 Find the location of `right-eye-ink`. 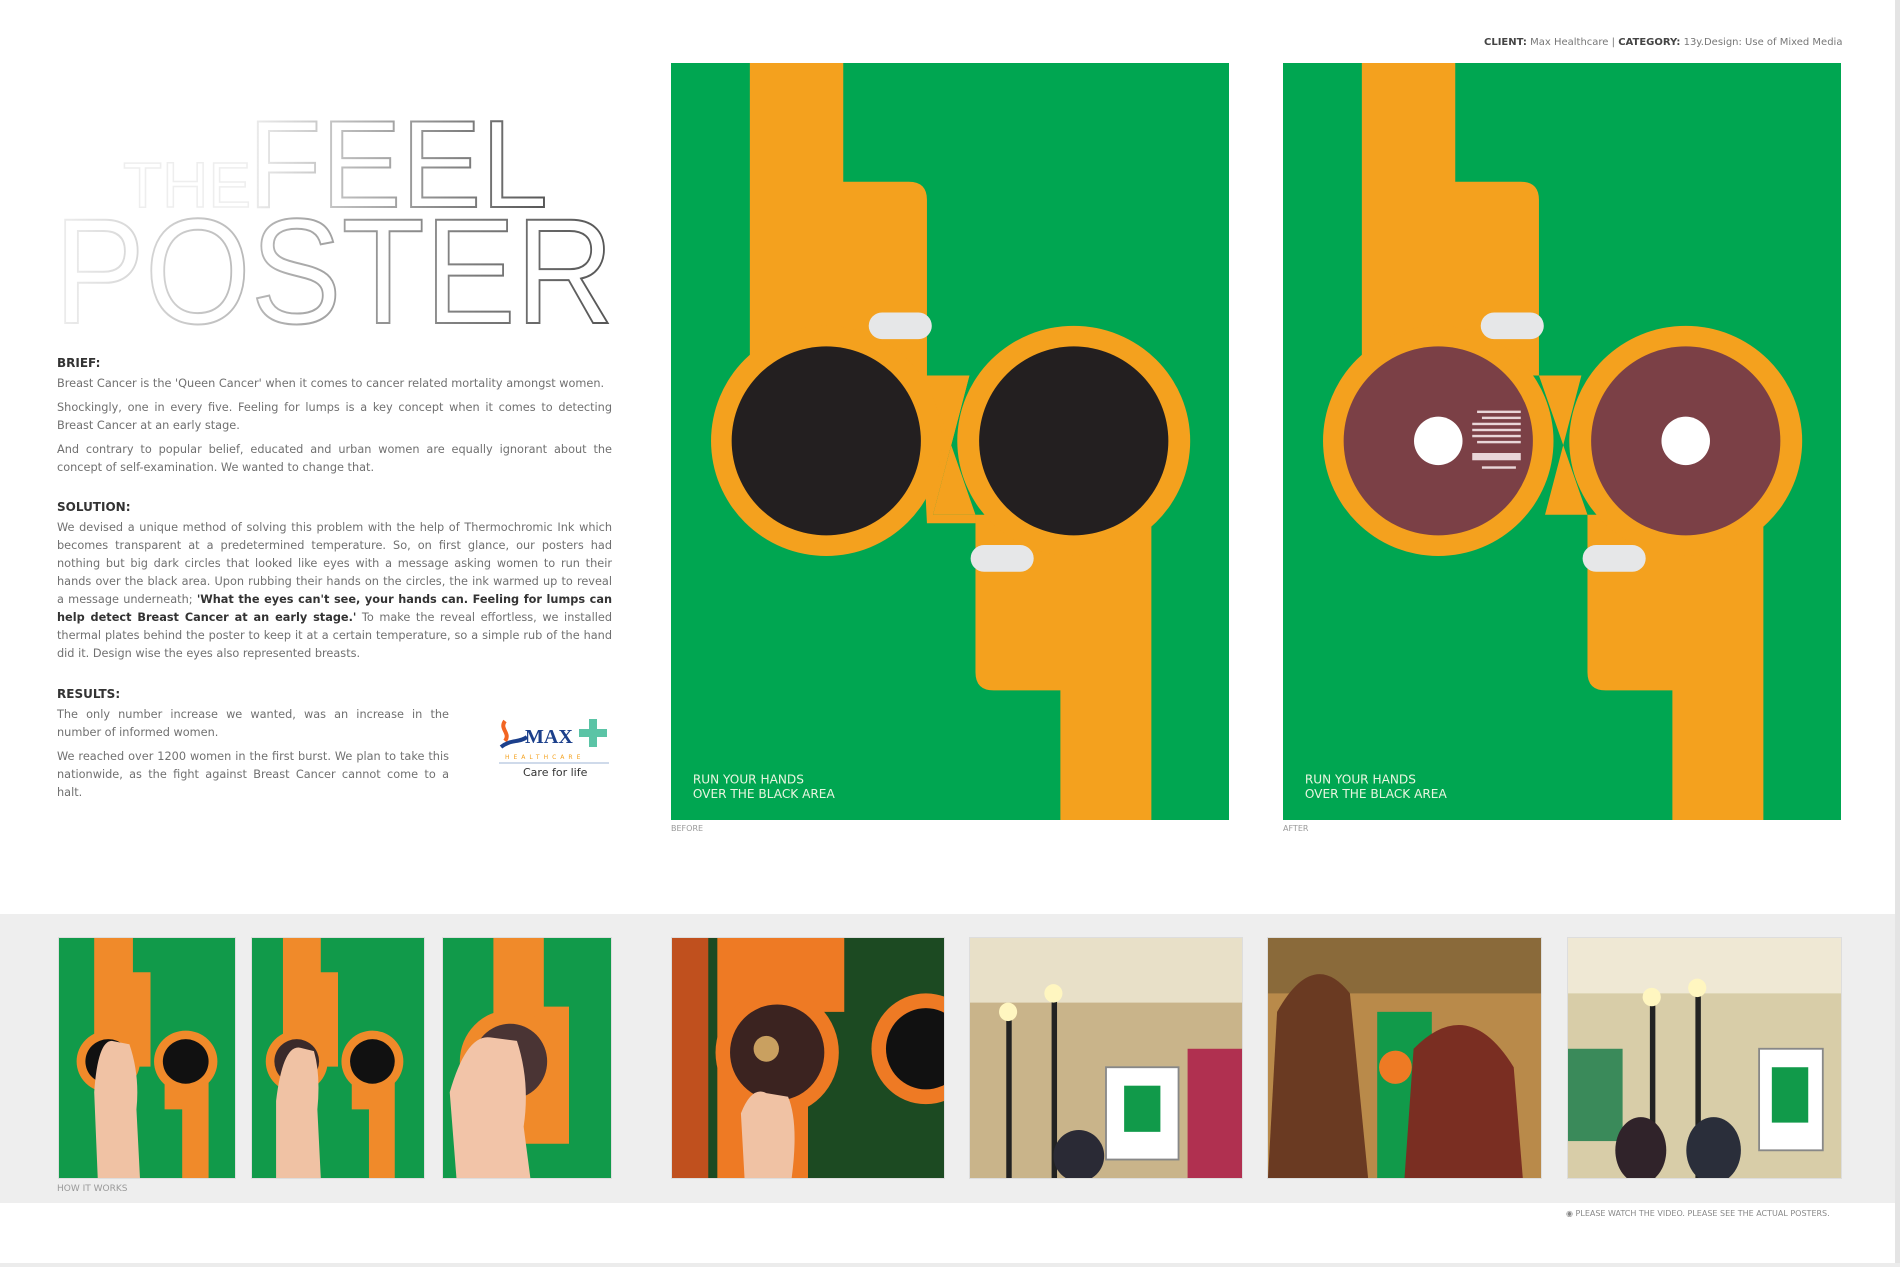

right-eye-ink is located at coordinates (1074, 441).